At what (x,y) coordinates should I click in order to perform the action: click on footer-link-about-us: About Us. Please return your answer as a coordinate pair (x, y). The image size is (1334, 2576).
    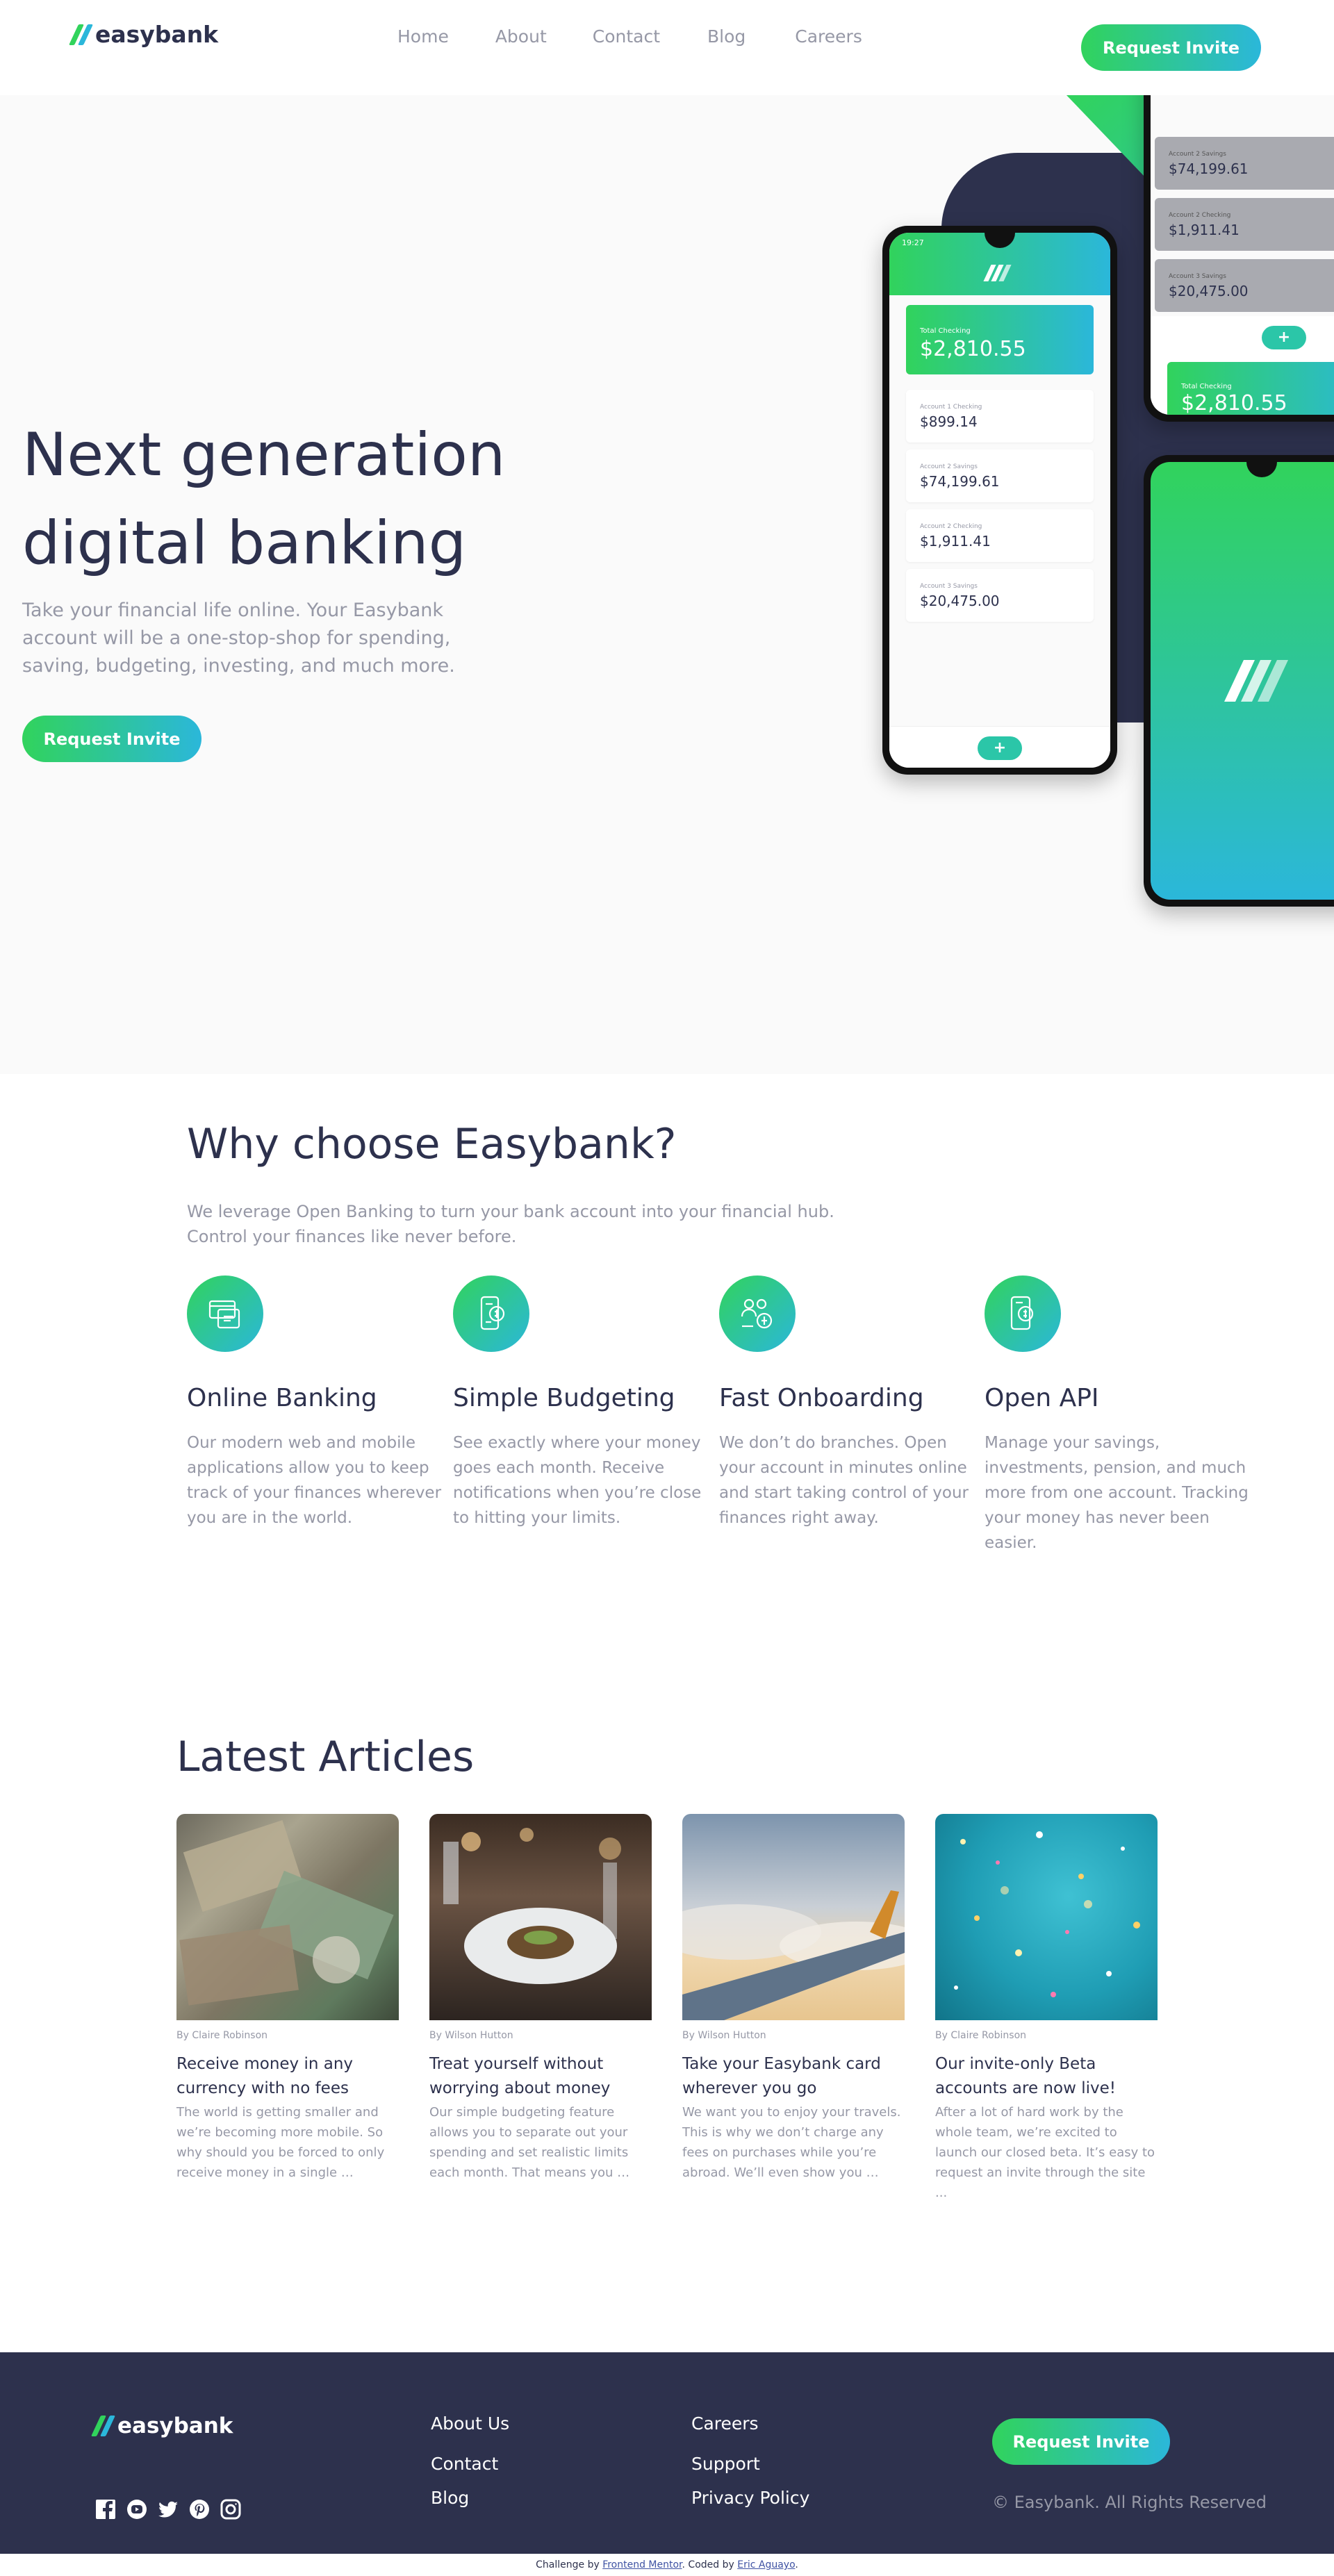
    Looking at the image, I should click on (470, 2424).